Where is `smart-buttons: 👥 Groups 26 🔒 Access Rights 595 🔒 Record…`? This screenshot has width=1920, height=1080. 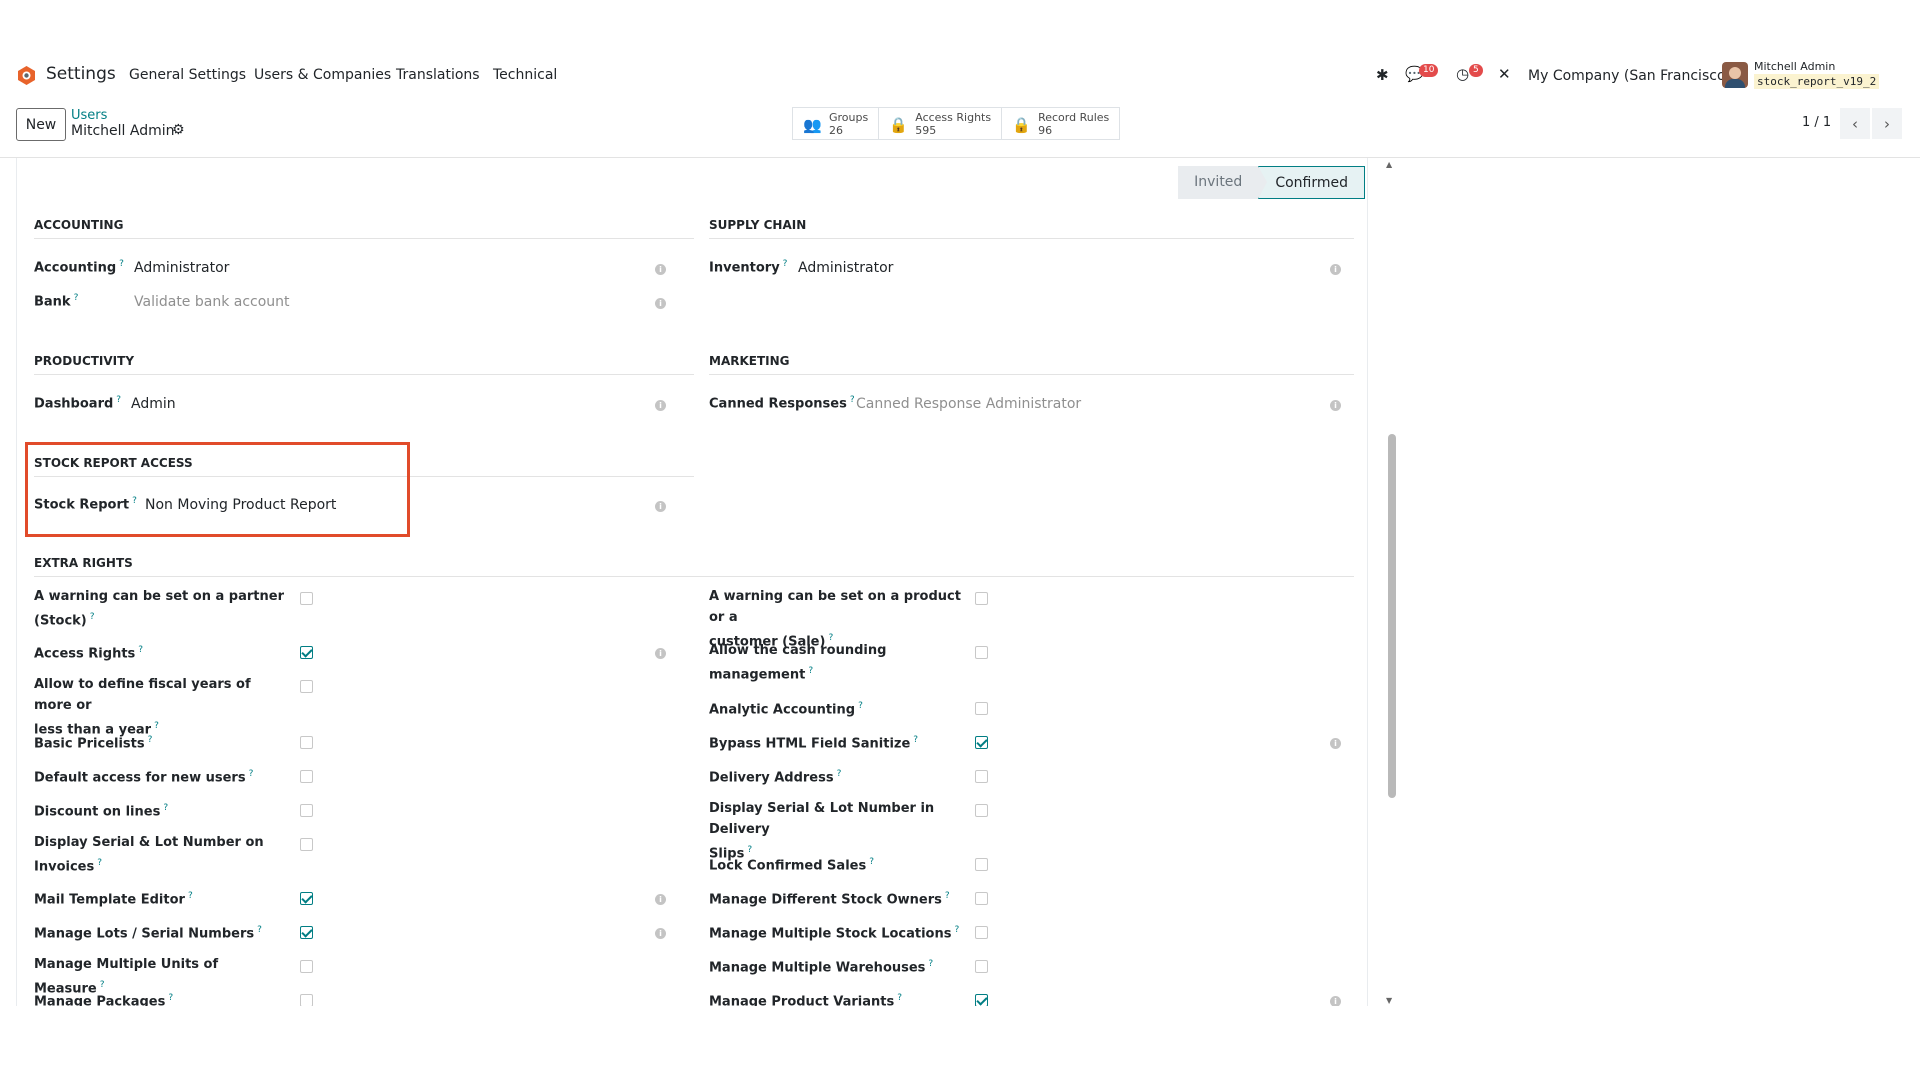
smart-buttons: 👥 Groups 26 🔒 Access Rights 595 🔒 Record… is located at coordinates (956, 123).